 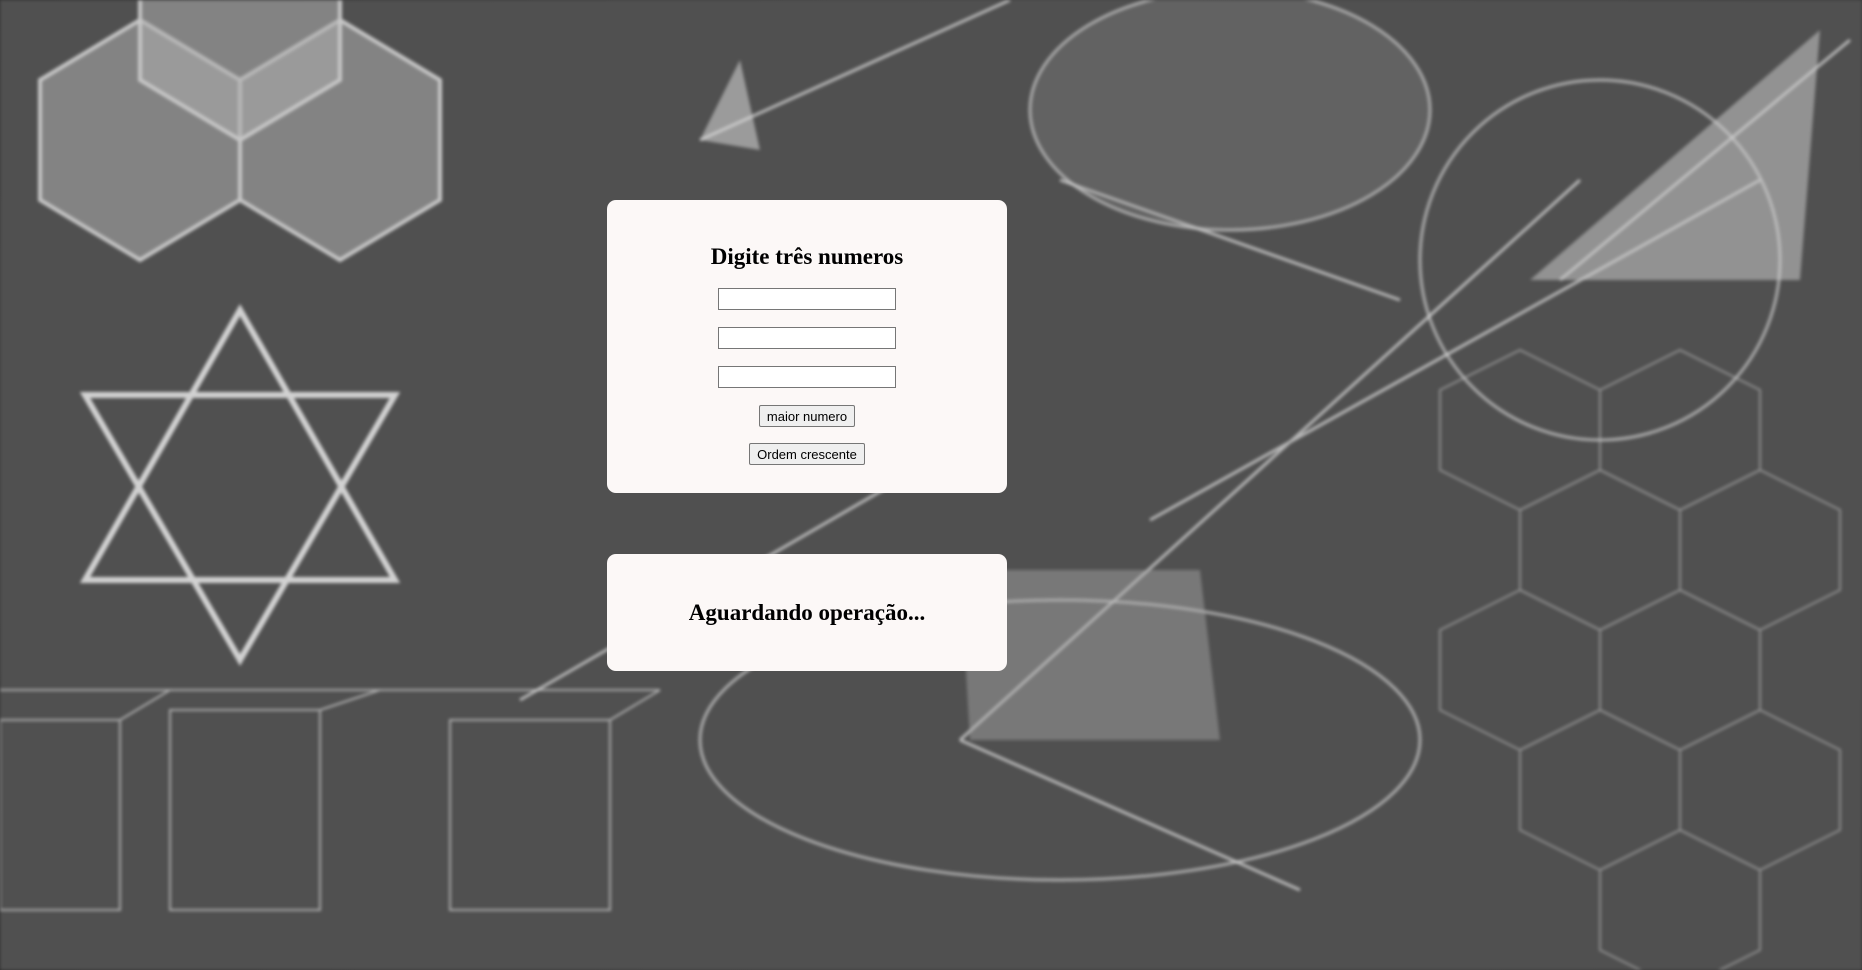 I want to click on max-number-button: maior numero, so click(x=807, y=416).